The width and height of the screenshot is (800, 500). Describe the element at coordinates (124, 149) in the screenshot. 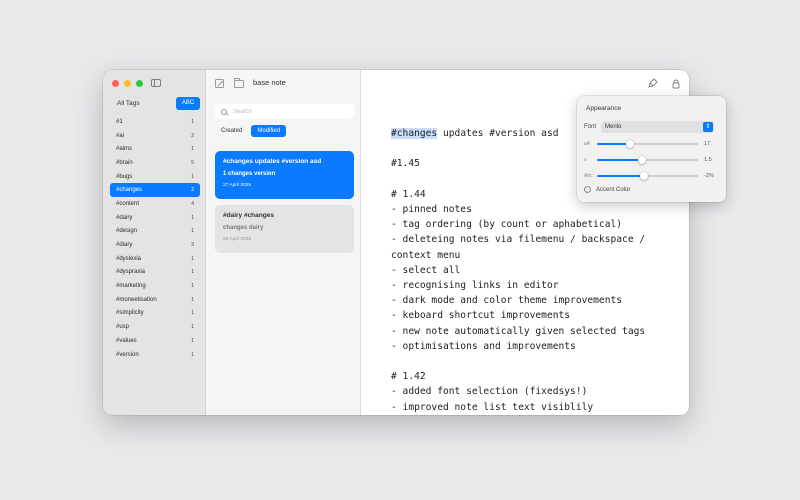

I see `tag-name: #aims` at that location.